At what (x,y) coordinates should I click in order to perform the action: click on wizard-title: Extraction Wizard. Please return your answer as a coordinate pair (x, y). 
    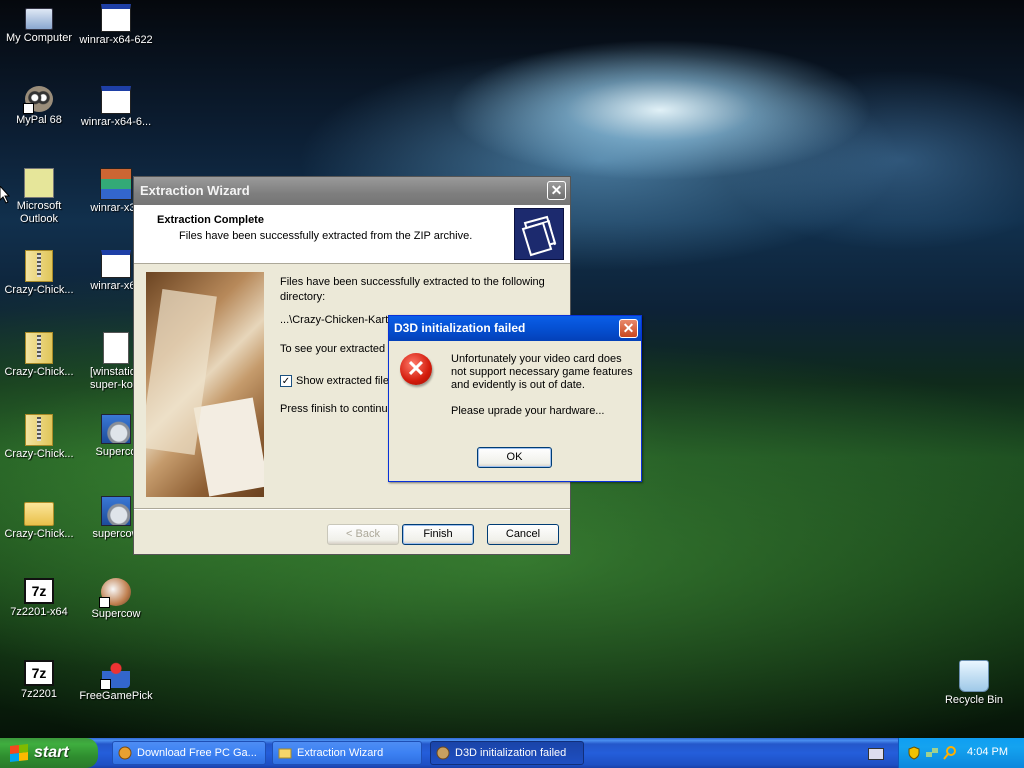
    Looking at the image, I should click on (195, 190).